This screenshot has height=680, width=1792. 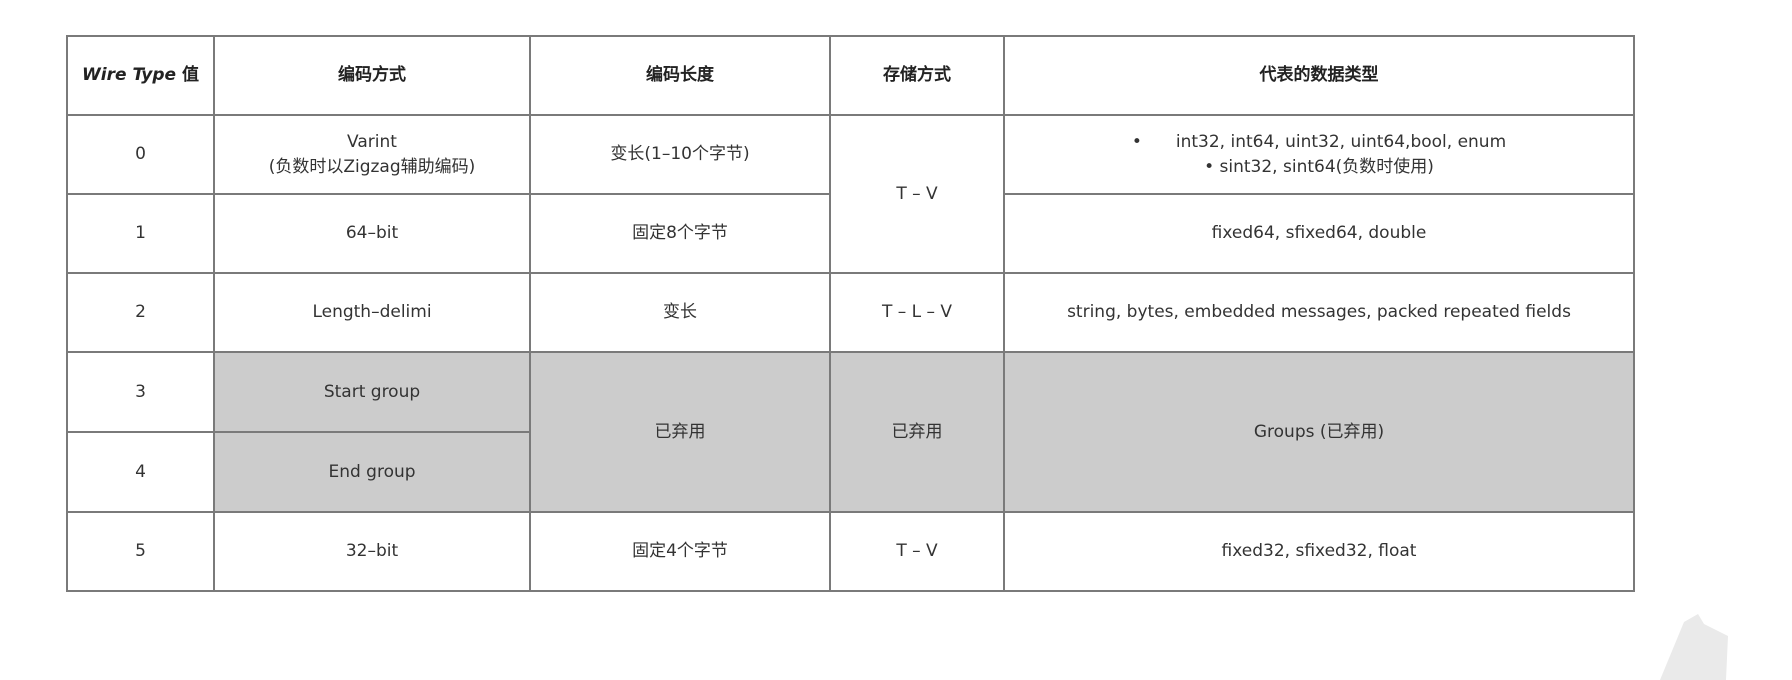 I want to click on cell-types-line2: • sint32, sint64(负数时使用), so click(x=1319, y=166).